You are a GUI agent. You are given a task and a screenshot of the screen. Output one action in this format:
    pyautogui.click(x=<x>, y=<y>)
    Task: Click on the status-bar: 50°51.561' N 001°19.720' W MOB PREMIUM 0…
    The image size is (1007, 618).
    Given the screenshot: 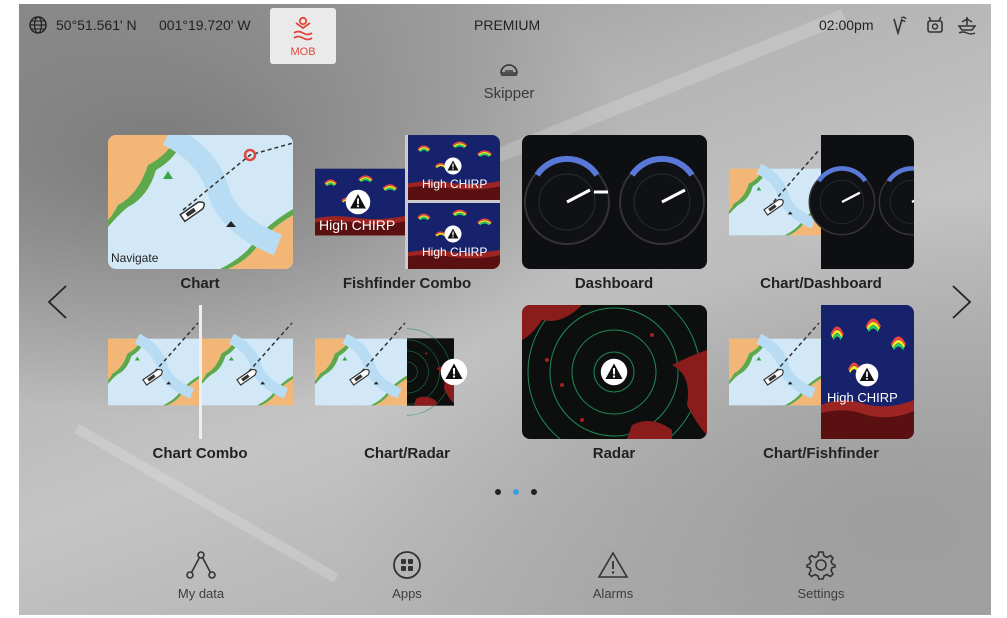 What is the action you would take?
    pyautogui.click(x=505, y=34)
    